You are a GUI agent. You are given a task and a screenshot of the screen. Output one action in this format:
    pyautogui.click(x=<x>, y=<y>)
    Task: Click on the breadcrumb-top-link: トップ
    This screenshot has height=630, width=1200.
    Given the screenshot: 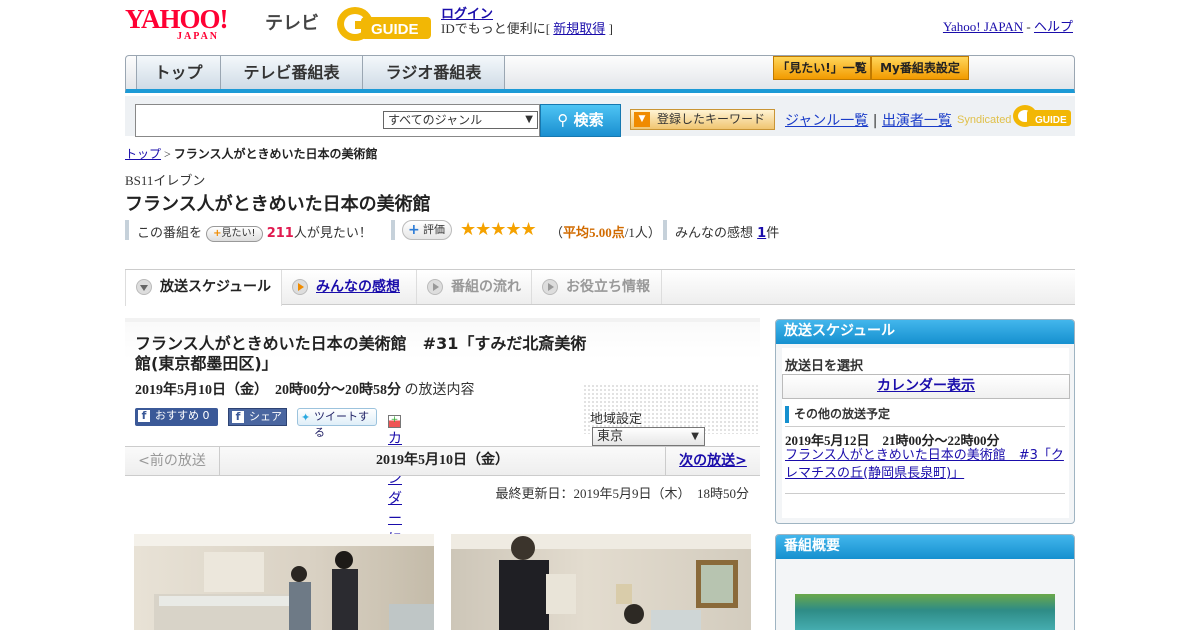 What is the action you would take?
    pyautogui.click(x=143, y=154)
    